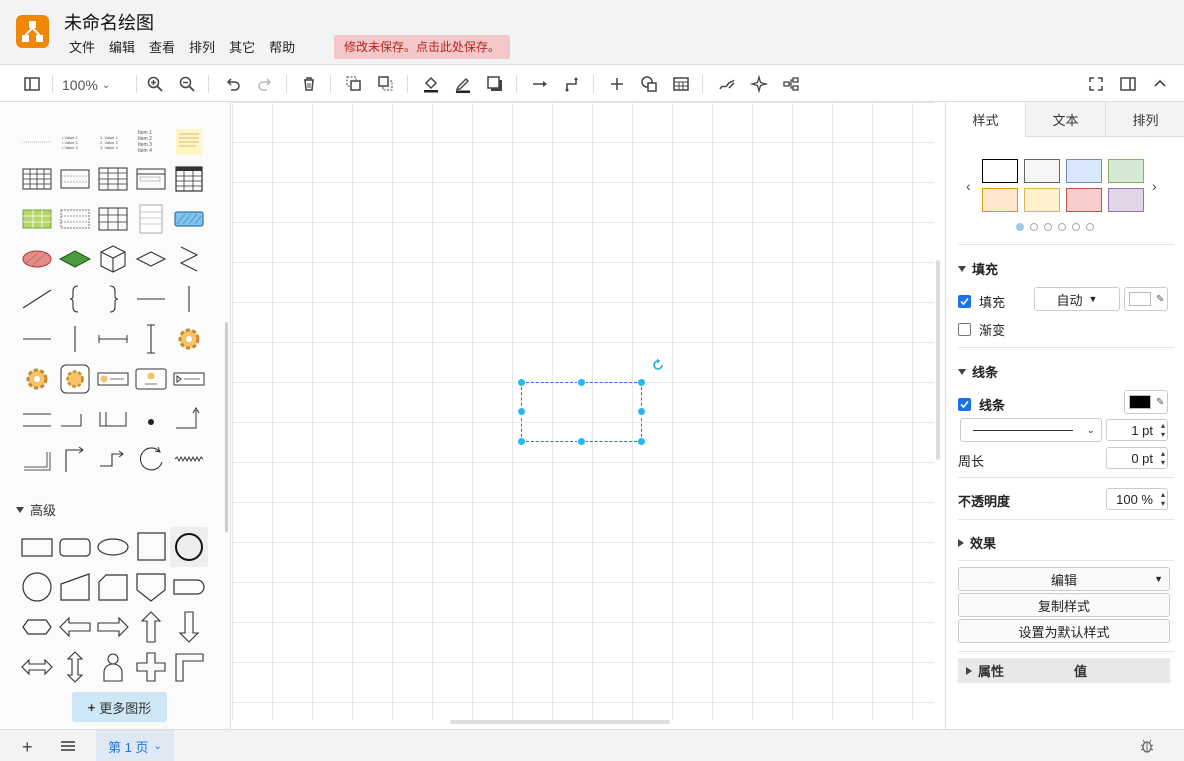  What do you see at coordinates (37, 587) in the screenshot?
I see `shape-circle-outline` at bounding box center [37, 587].